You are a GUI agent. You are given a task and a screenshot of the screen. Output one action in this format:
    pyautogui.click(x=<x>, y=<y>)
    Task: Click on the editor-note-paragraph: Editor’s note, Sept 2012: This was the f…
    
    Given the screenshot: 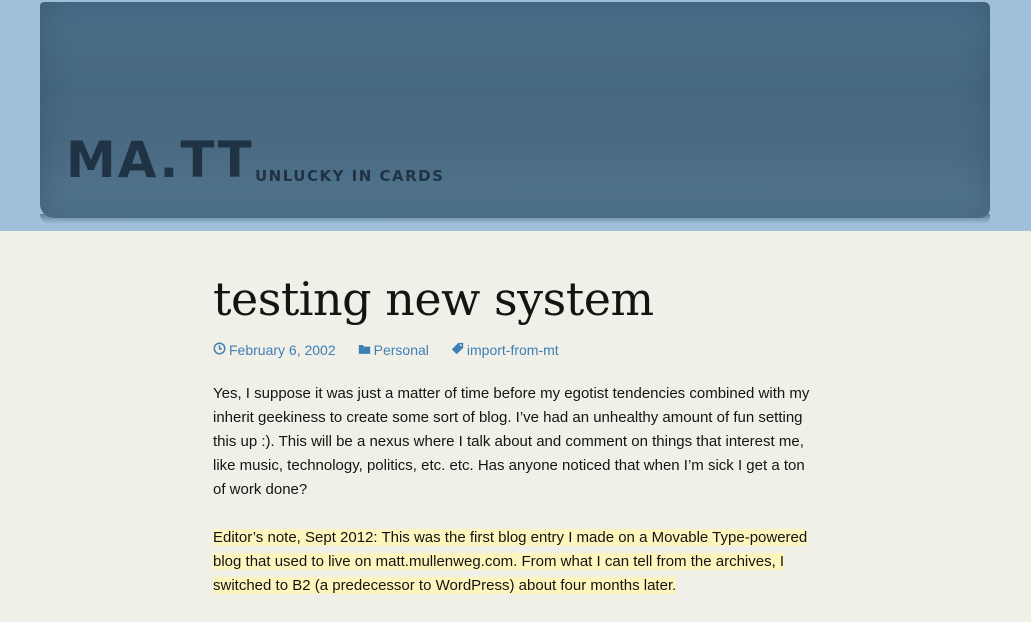 What is the action you would take?
    pyautogui.click(x=513, y=562)
    